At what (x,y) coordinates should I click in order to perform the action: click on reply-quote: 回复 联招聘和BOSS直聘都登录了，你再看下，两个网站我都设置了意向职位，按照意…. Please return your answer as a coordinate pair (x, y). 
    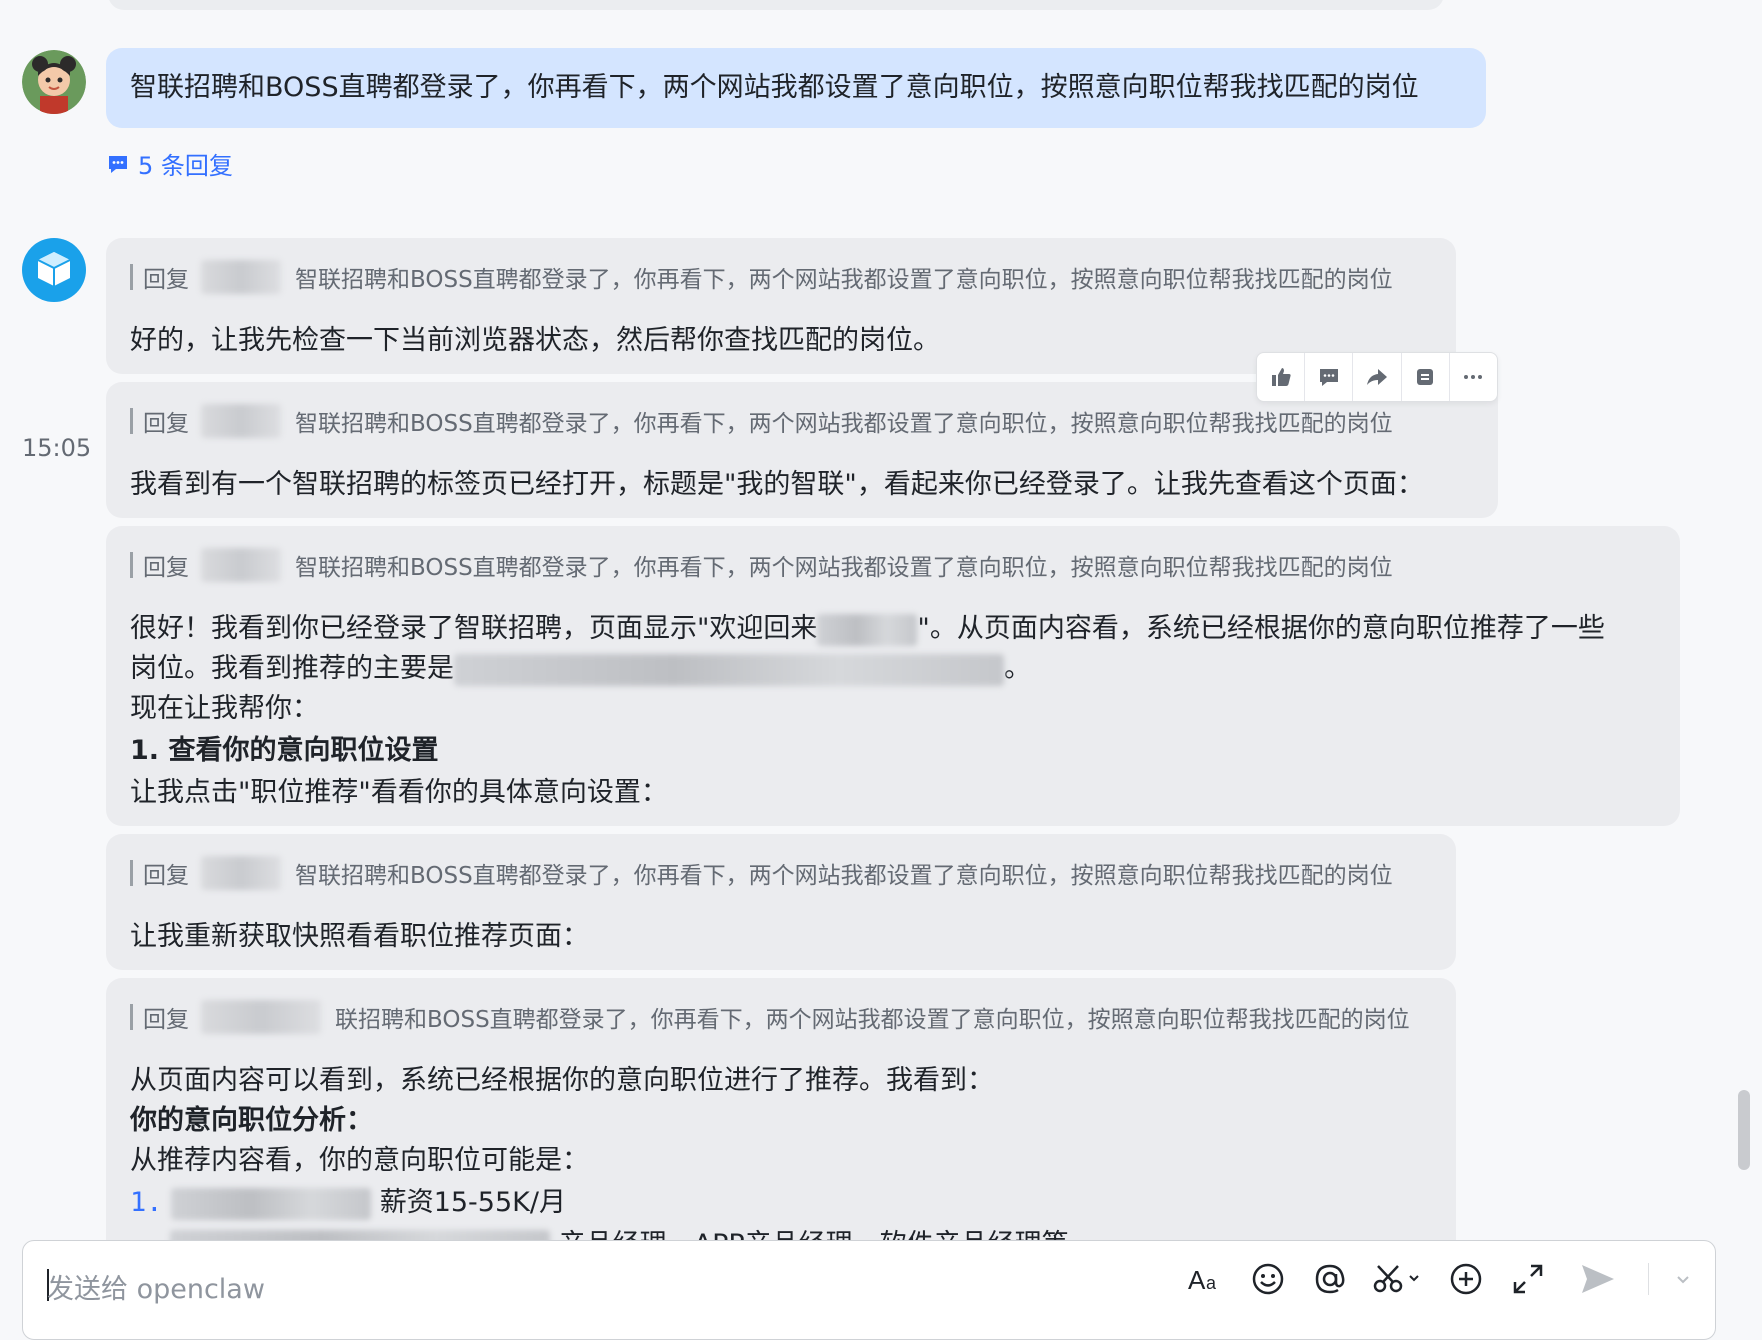
    Looking at the image, I should click on (770, 1017).